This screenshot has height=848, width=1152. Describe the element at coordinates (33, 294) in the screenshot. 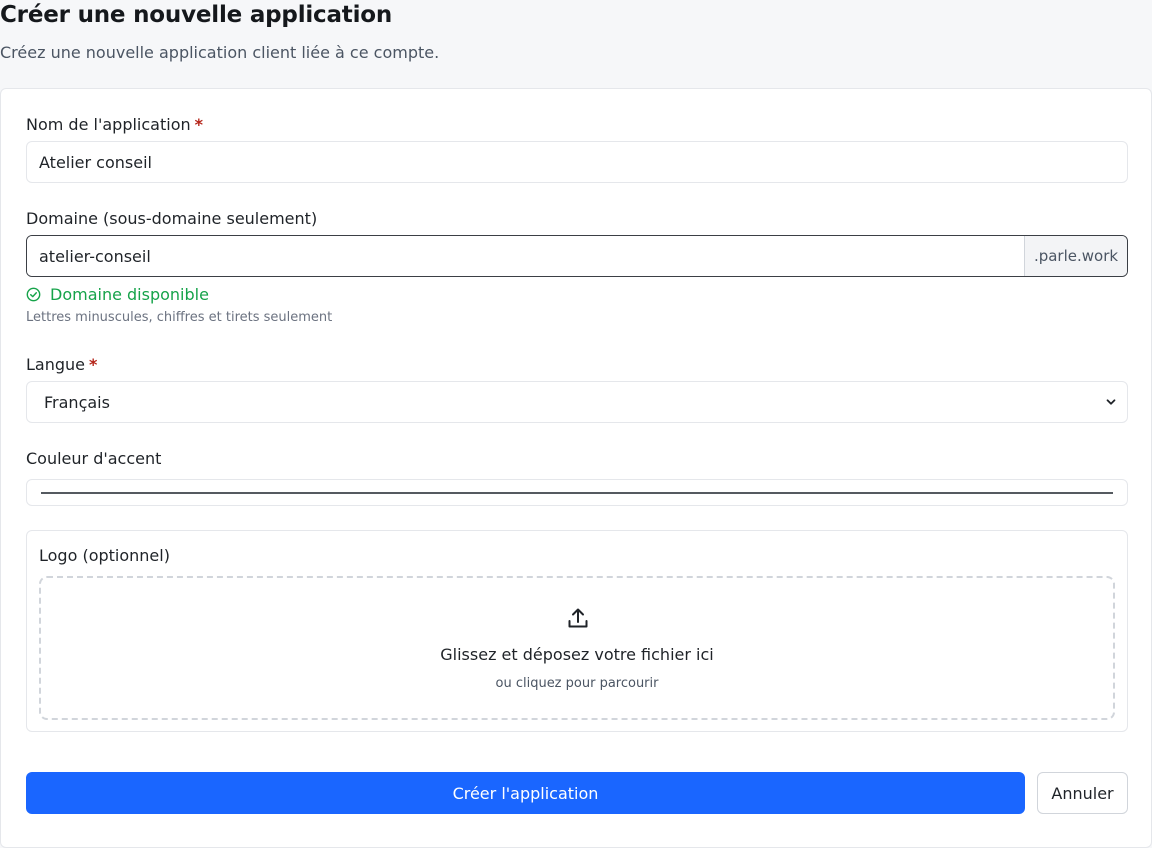

I see `check-circle-icon` at that location.